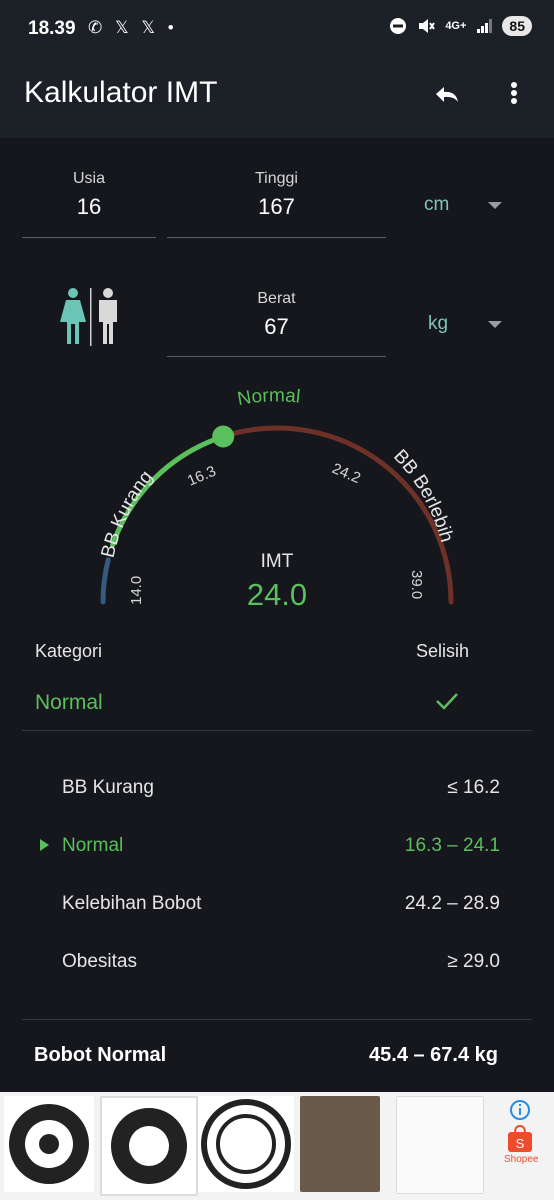 This screenshot has height=1200, width=554. What do you see at coordinates (88, 178) in the screenshot?
I see `age-label: Usia` at bounding box center [88, 178].